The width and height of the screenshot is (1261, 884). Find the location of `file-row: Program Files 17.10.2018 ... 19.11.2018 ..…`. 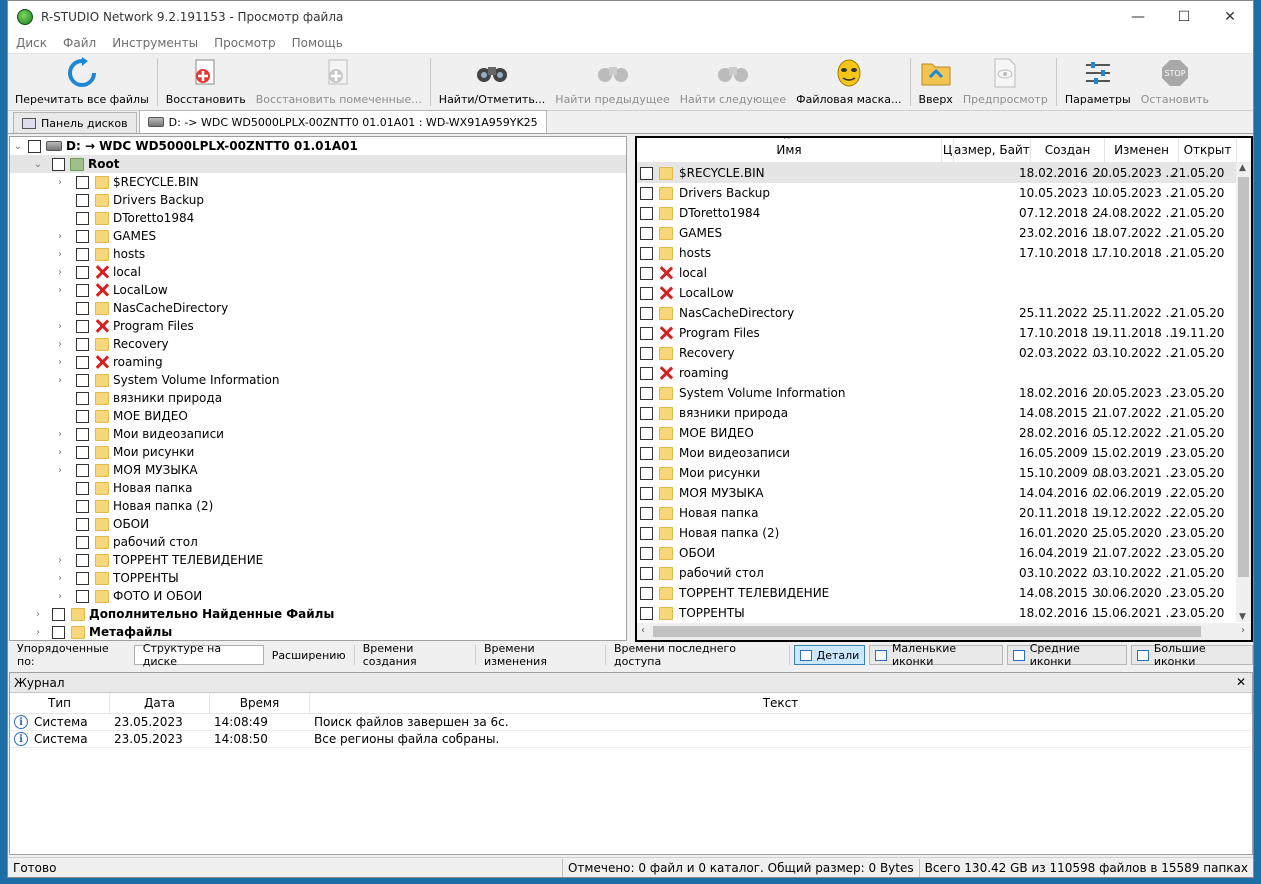

file-row: Program Files 17.10.2018 ... 19.11.2018 ..… is located at coordinates (944, 333).